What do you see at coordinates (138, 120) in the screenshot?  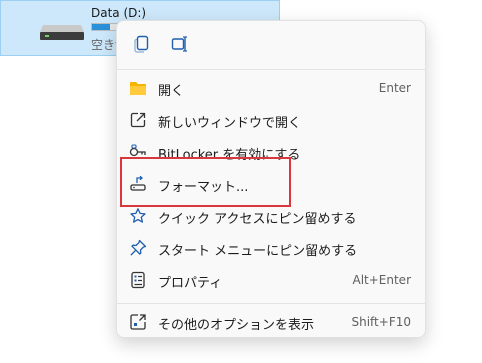 I see `open-new-window-icon` at bounding box center [138, 120].